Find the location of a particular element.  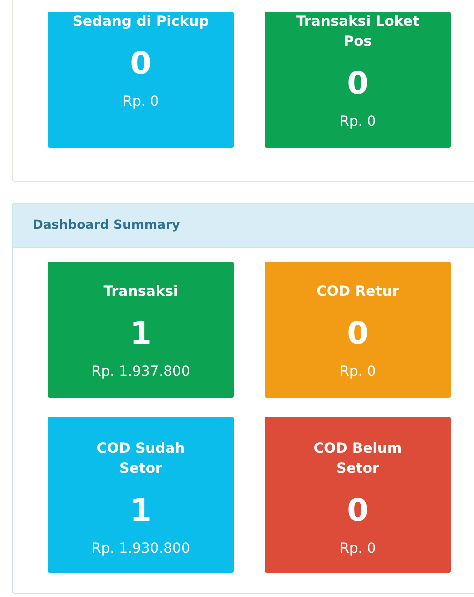

tile-title: Transaksi is located at coordinates (141, 292).